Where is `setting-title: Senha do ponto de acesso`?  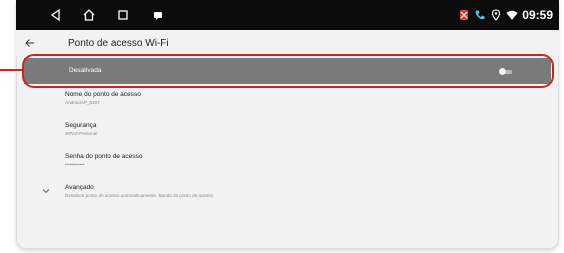
setting-title: Senha do ponto de acesso is located at coordinates (104, 156).